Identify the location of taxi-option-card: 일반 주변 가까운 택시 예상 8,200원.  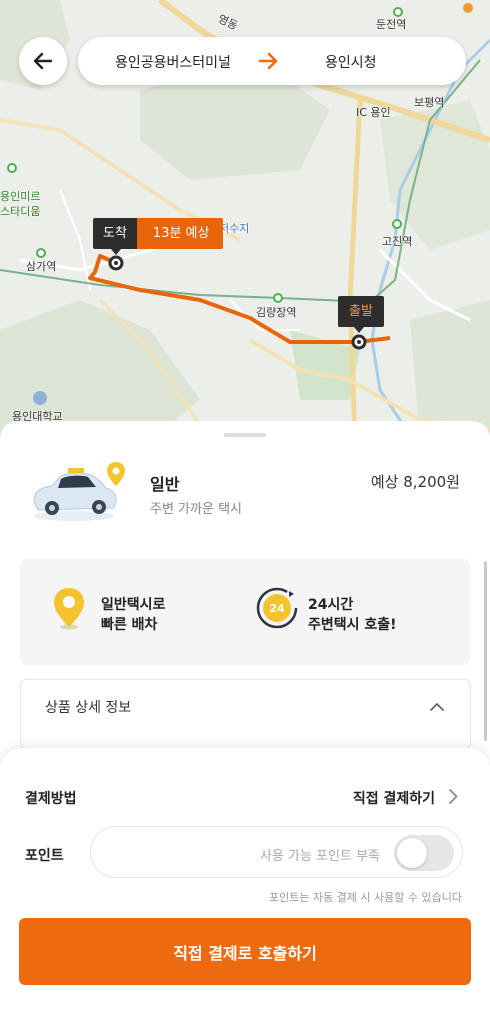
(245, 491).